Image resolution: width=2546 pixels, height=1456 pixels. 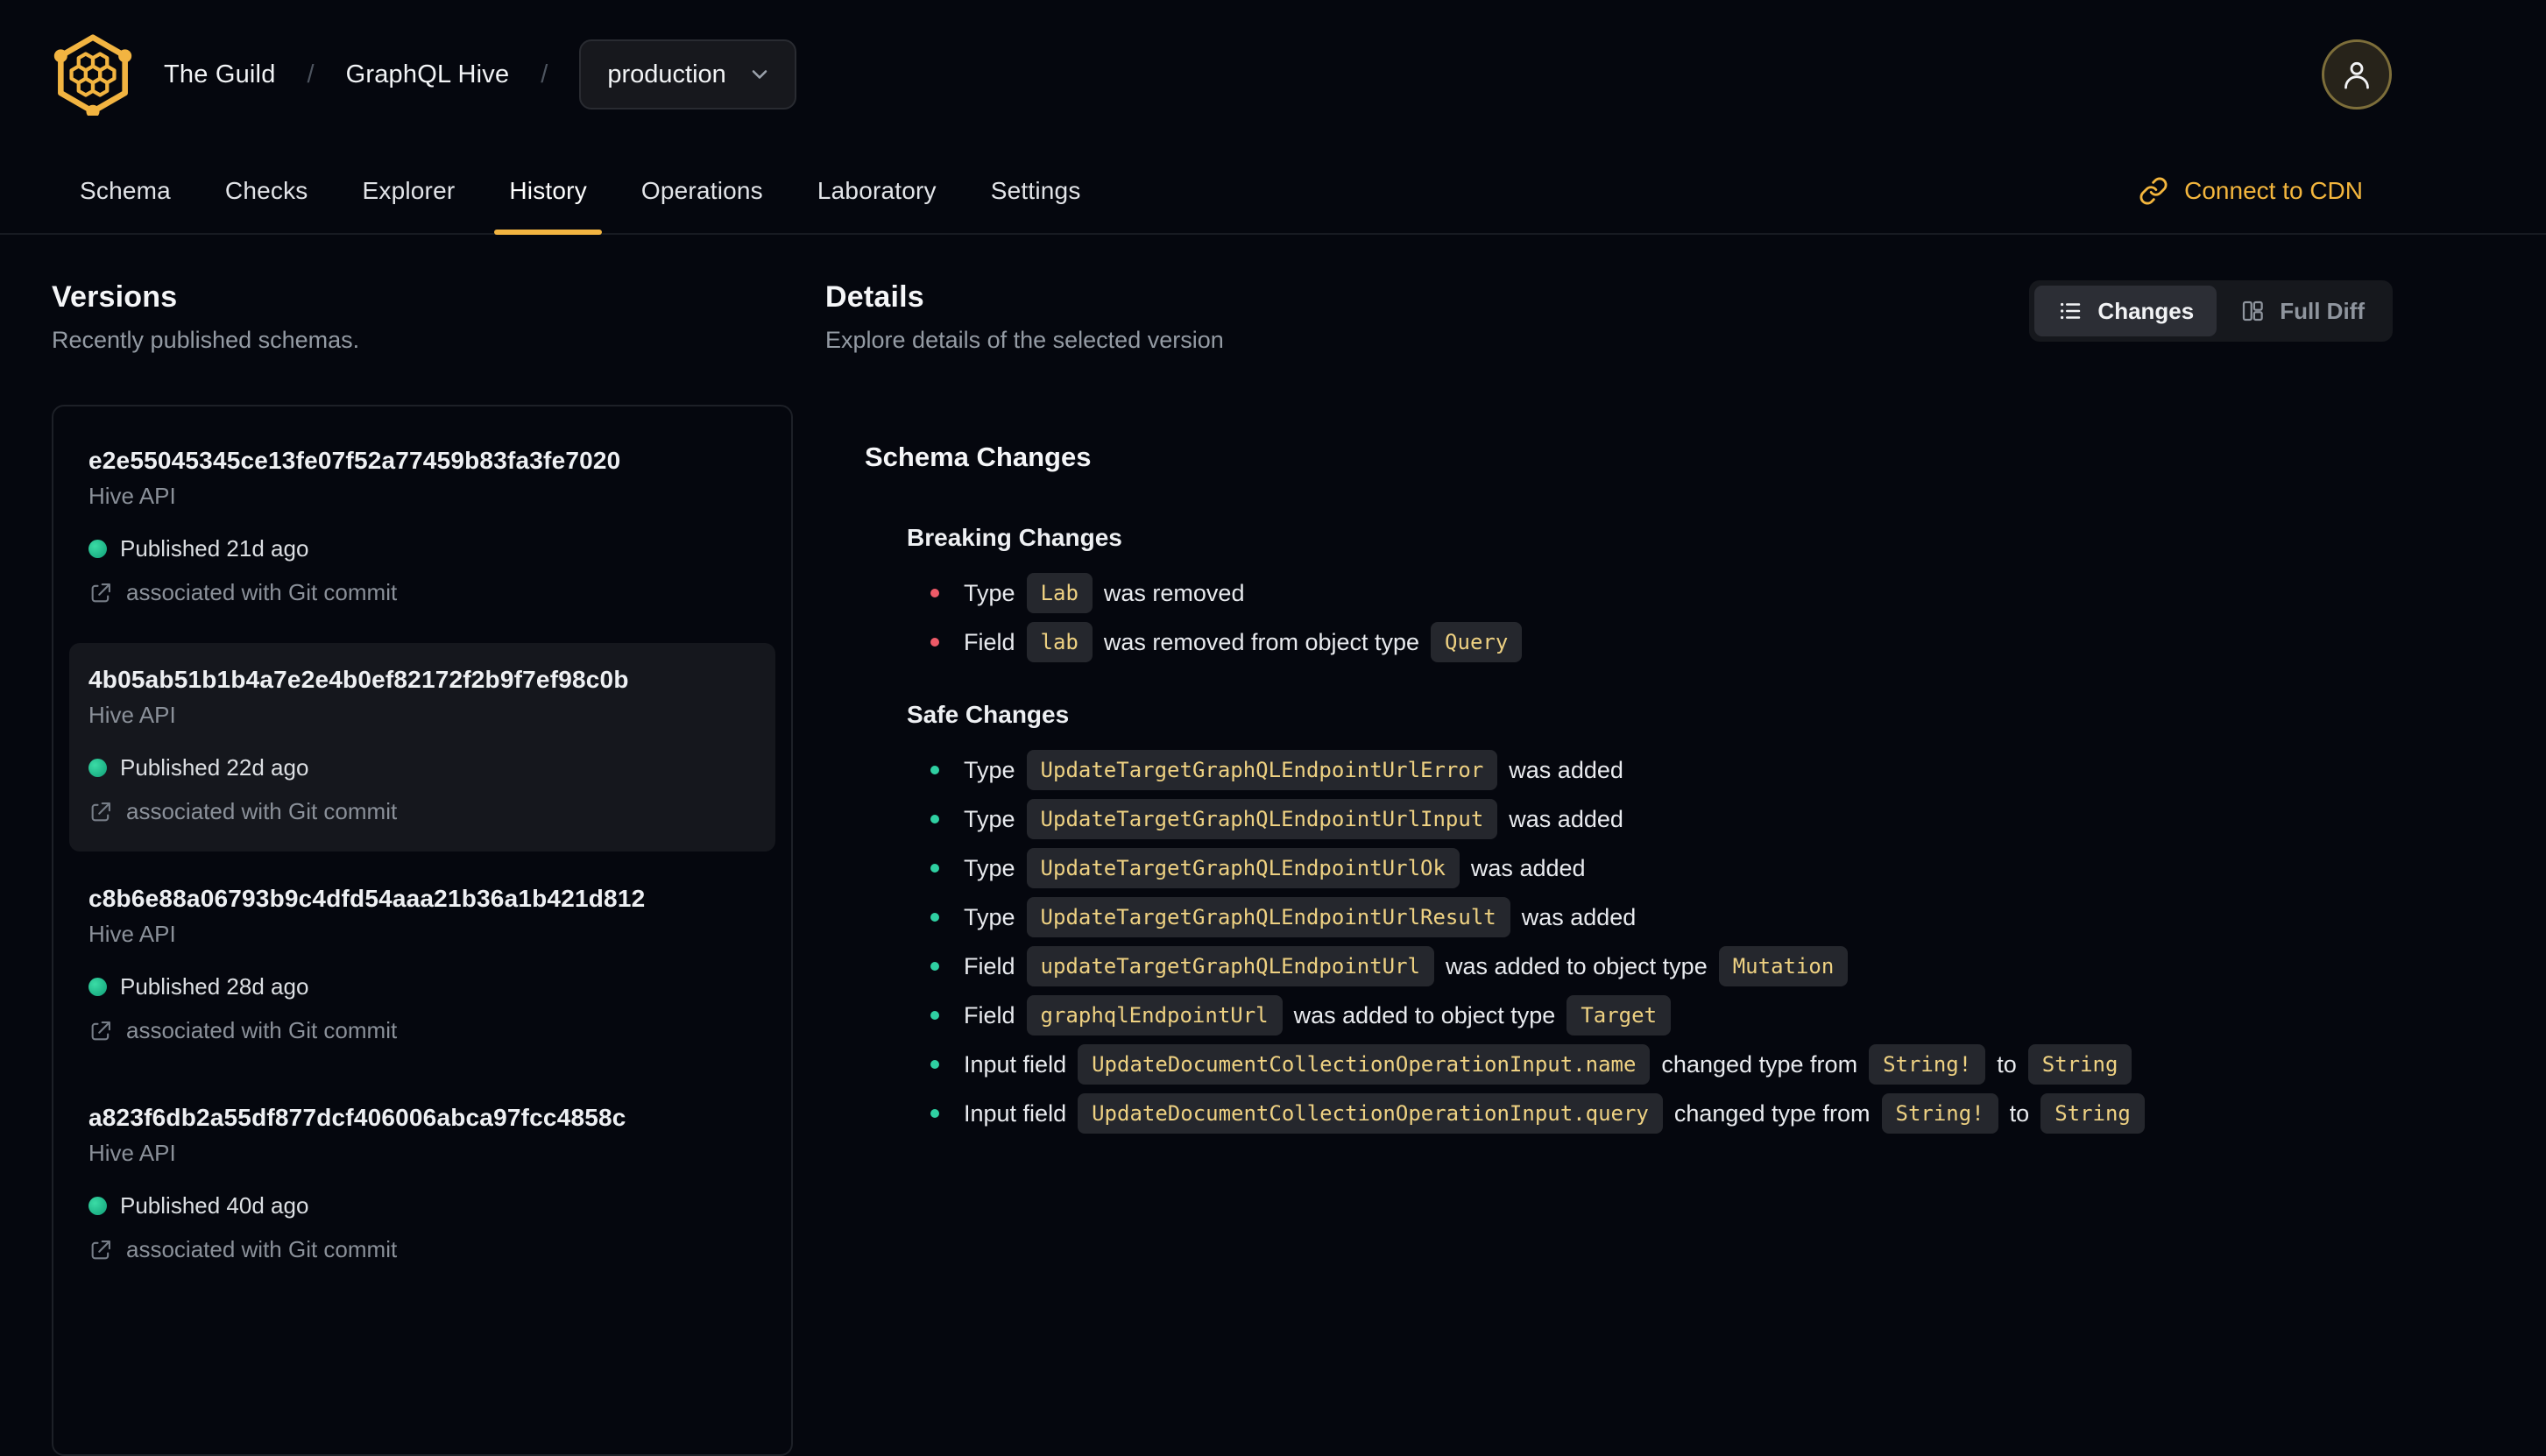 I want to click on link-icon, so click(x=2153, y=191).